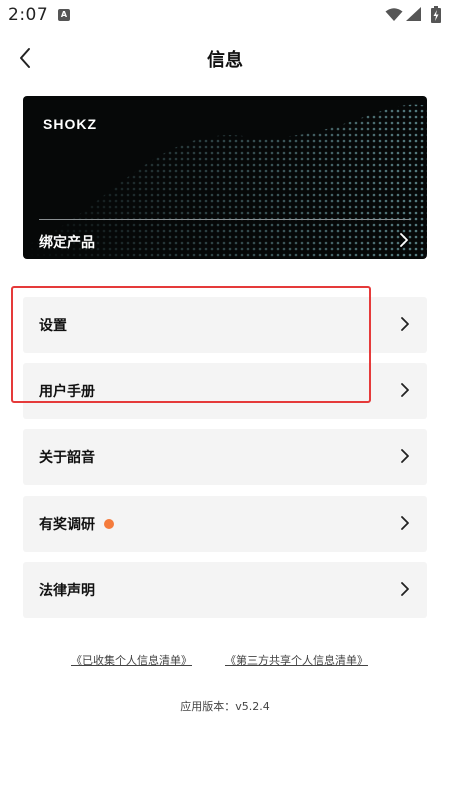 This screenshot has width=450, height=800. I want to click on menu-item-label: 设置, so click(53, 326).